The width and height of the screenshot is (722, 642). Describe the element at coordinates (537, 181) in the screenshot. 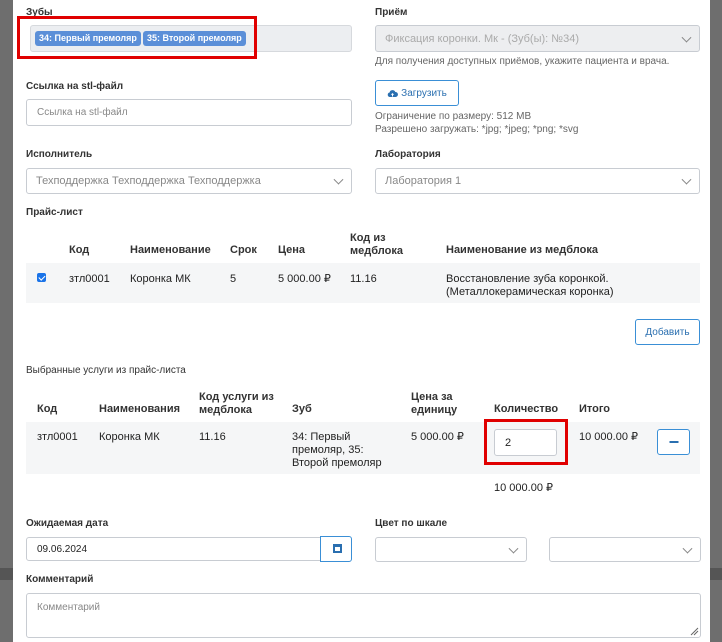

I see `laboratory-select: Лаборатория 1` at that location.